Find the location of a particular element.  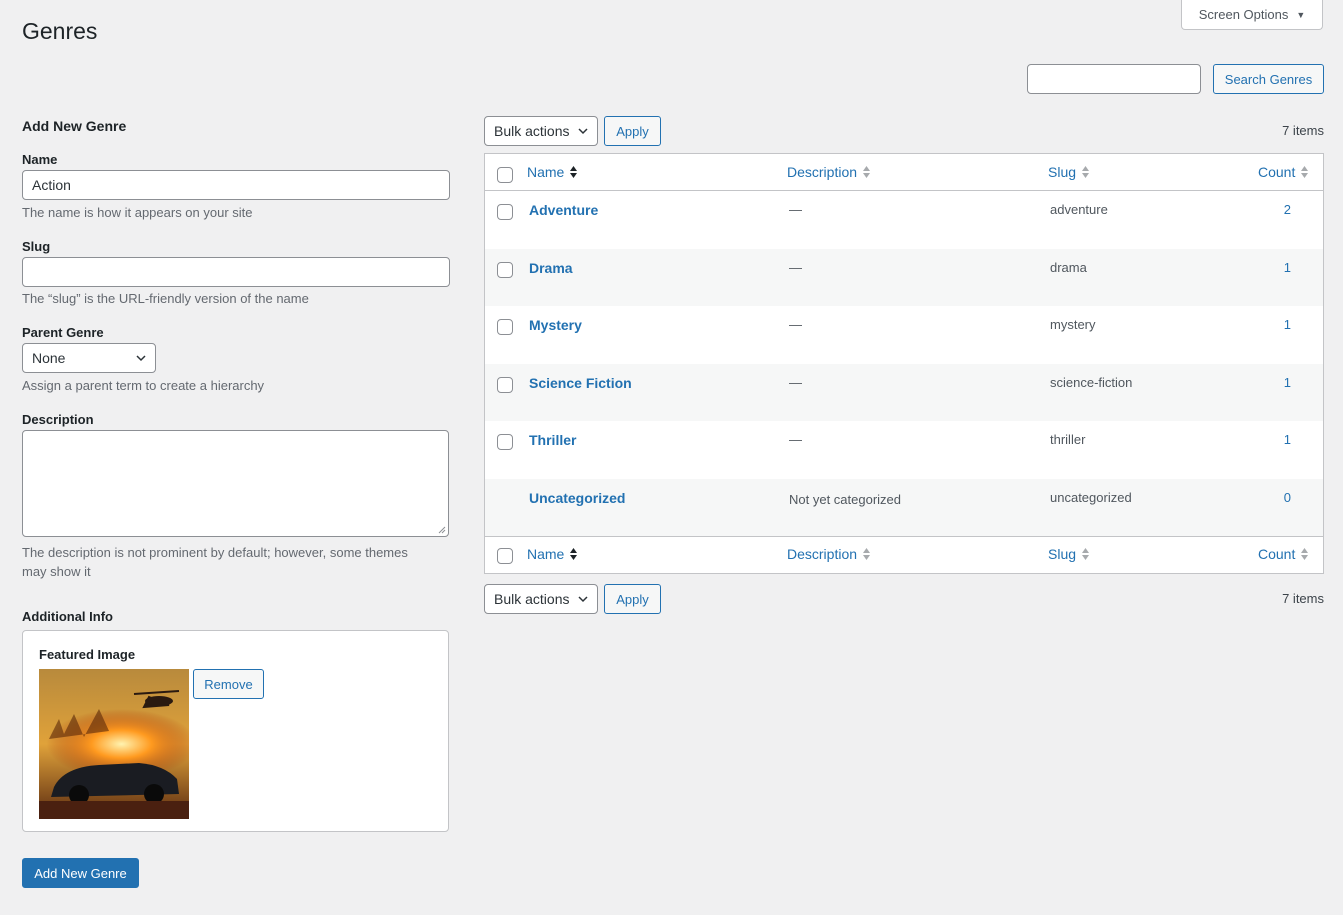

remove-image-button: Remove is located at coordinates (228, 684).